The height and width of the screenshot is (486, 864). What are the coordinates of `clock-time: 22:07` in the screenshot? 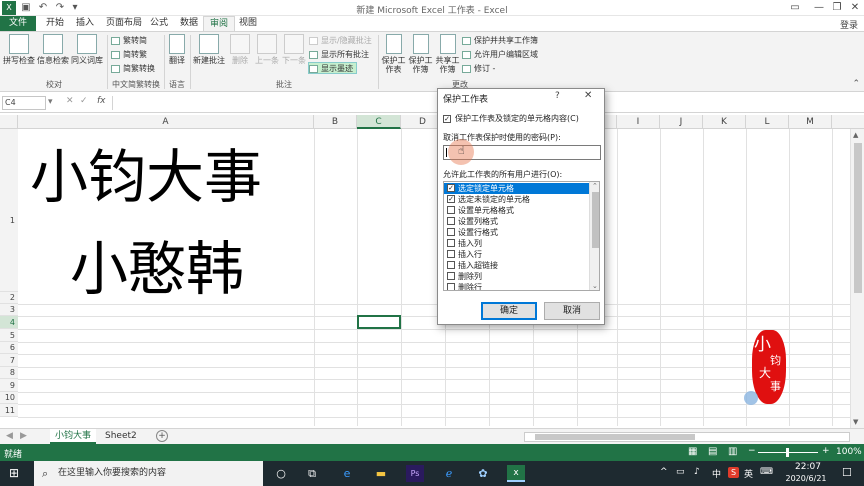 It's located at (808, 467).